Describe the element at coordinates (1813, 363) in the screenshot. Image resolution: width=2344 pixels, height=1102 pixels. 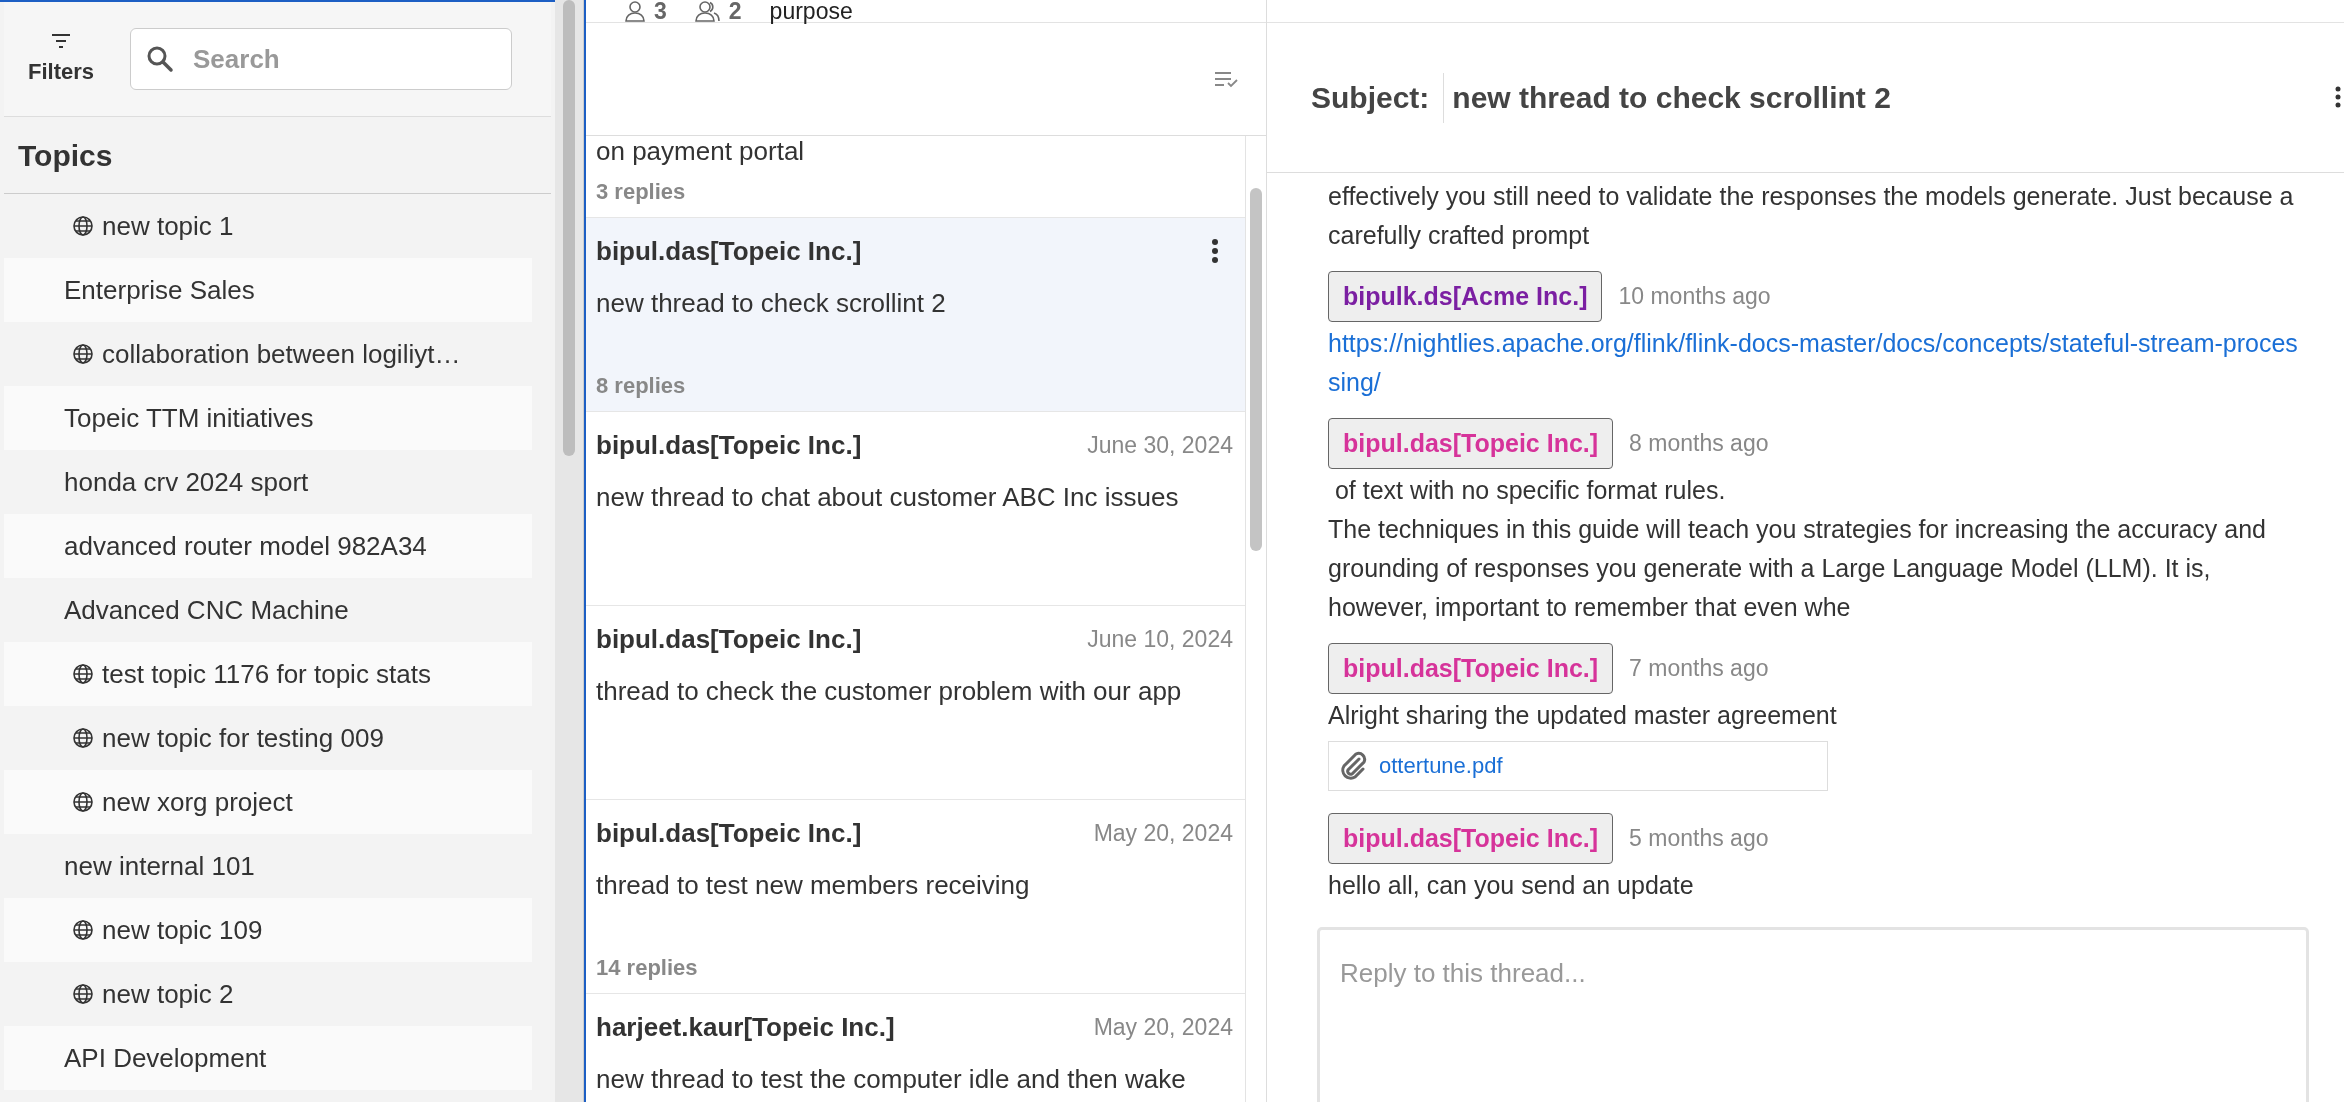
I see `message-link: https://nightlies.apache.org/flink/flink-docs-master/docs/concepts/stateful-stream-processing/` at that location.